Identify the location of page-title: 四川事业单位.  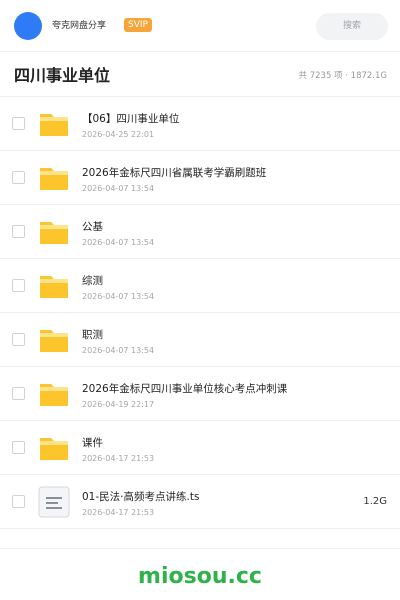
(62, 75).